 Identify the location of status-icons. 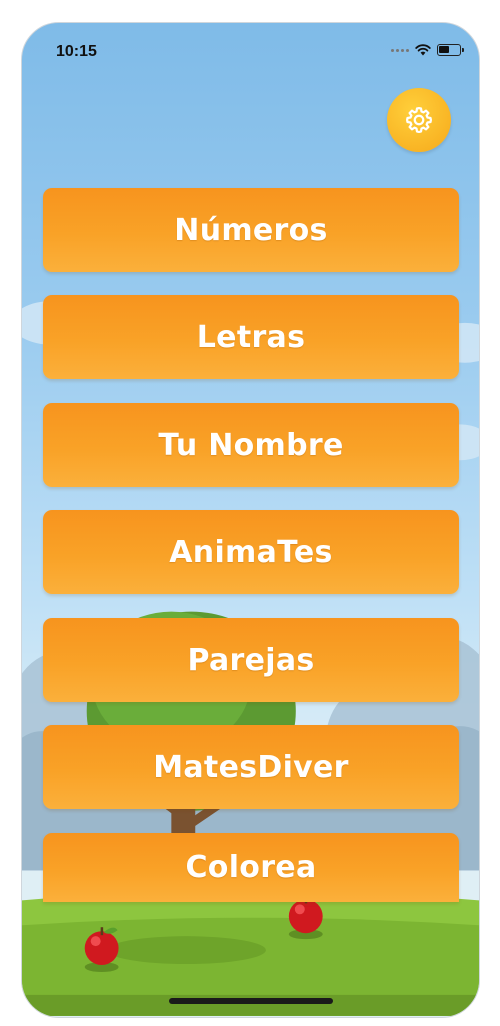
(427, 50).